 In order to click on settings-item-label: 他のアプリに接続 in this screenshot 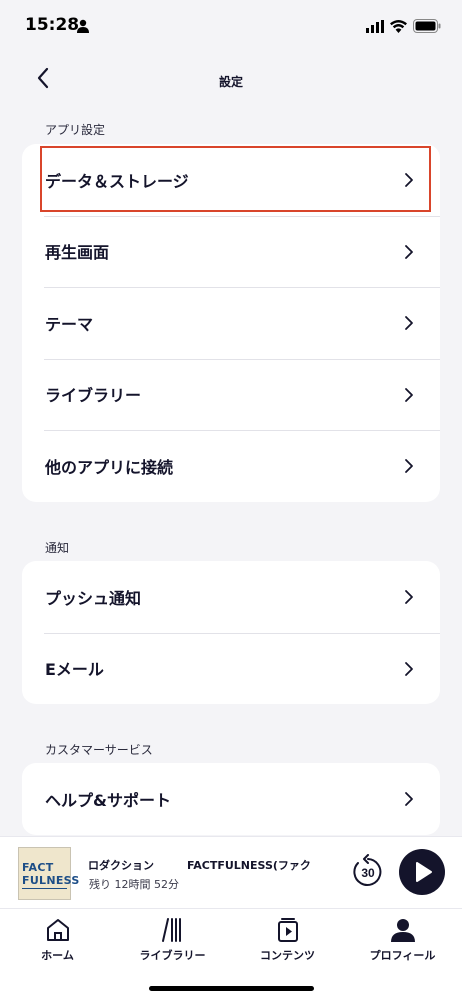, I will do `click(109, 467)`.